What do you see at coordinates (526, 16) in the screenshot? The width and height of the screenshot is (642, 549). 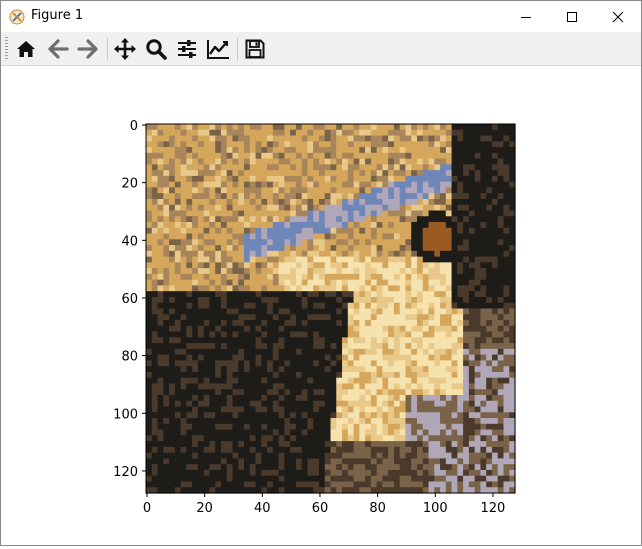 I see `minimize-button` at bounding box center [526, 16].